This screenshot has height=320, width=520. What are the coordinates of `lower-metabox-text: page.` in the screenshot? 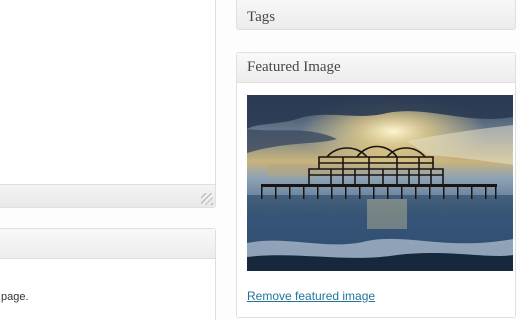 It's located at (15, 297).